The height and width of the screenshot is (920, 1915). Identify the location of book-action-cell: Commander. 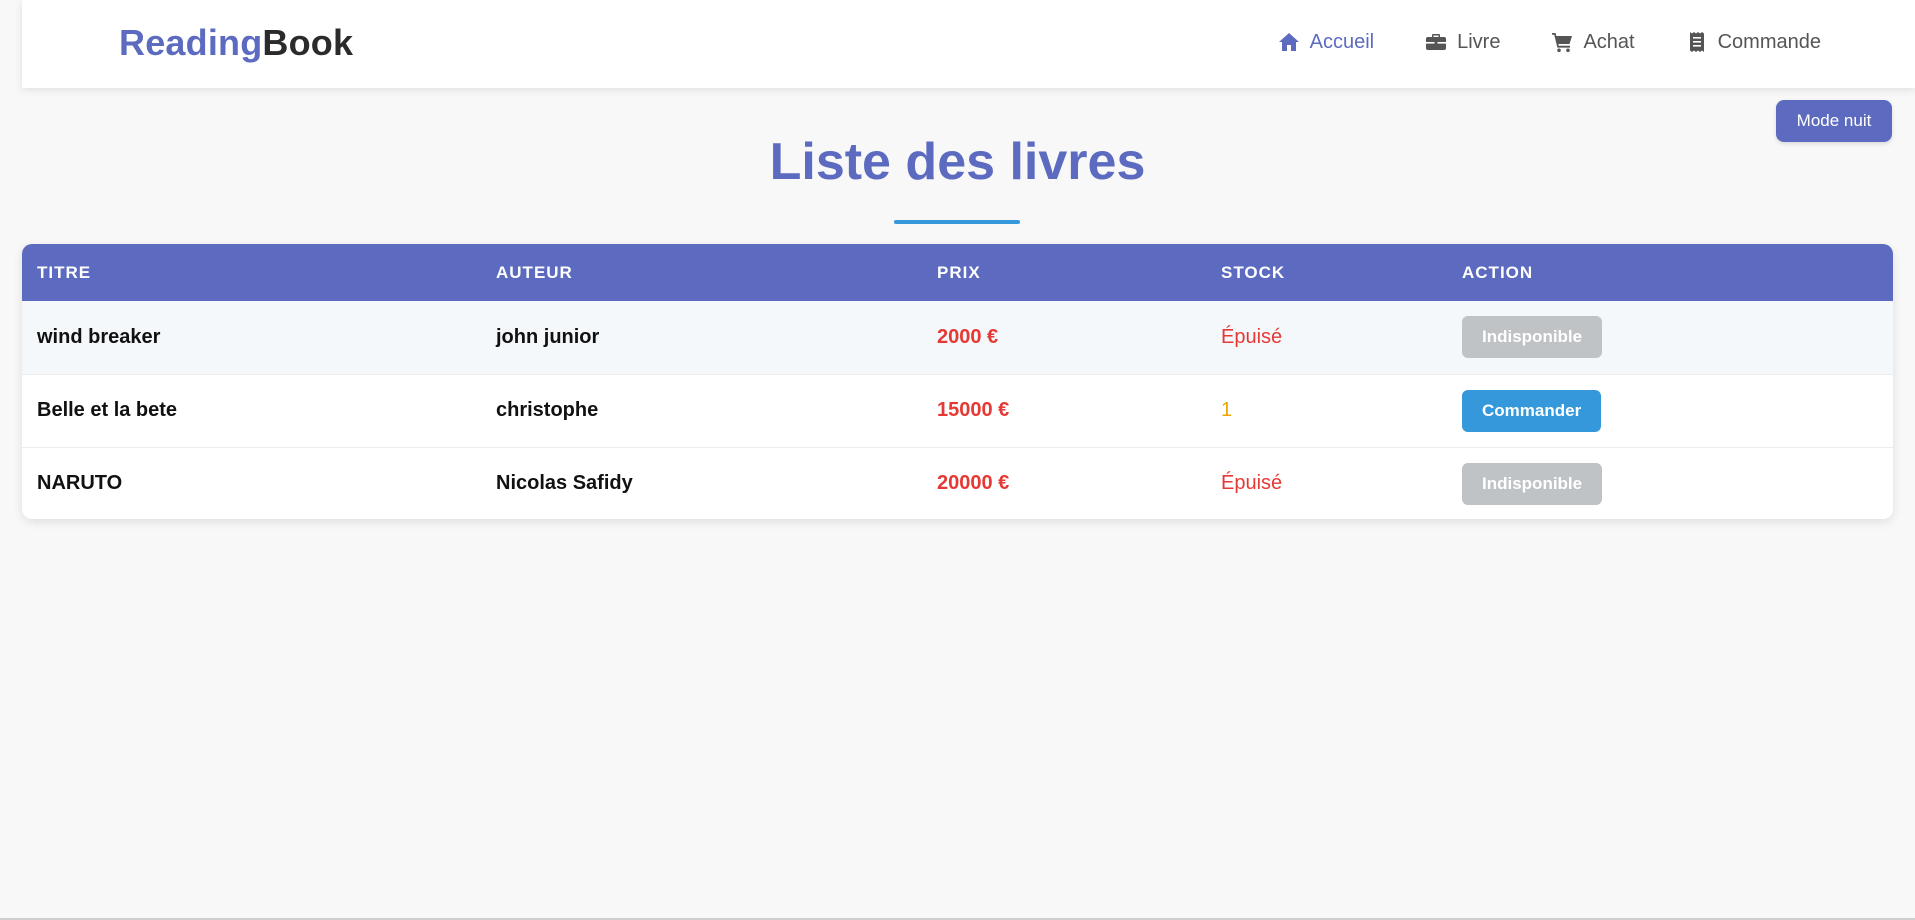
(1670, 410).